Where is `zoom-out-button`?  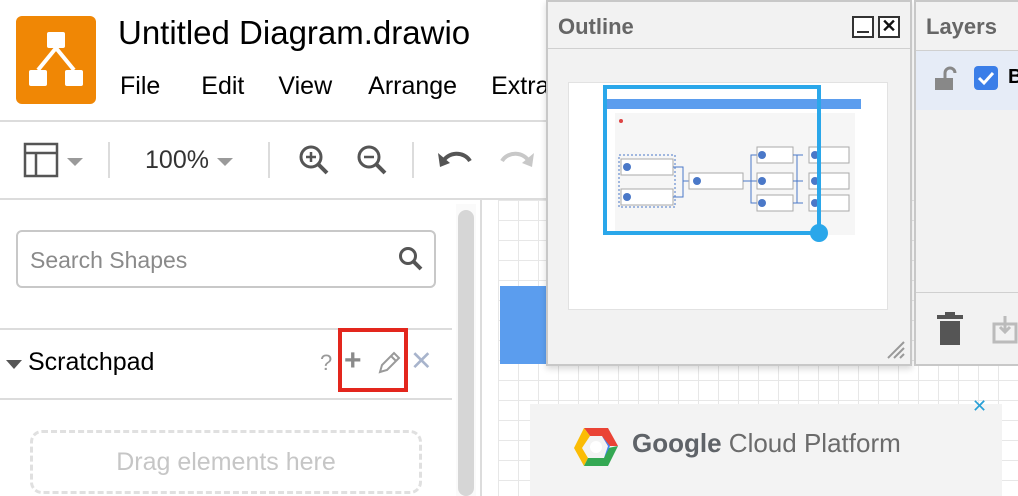 zoom-out-button is located at coordinates (372, 160).